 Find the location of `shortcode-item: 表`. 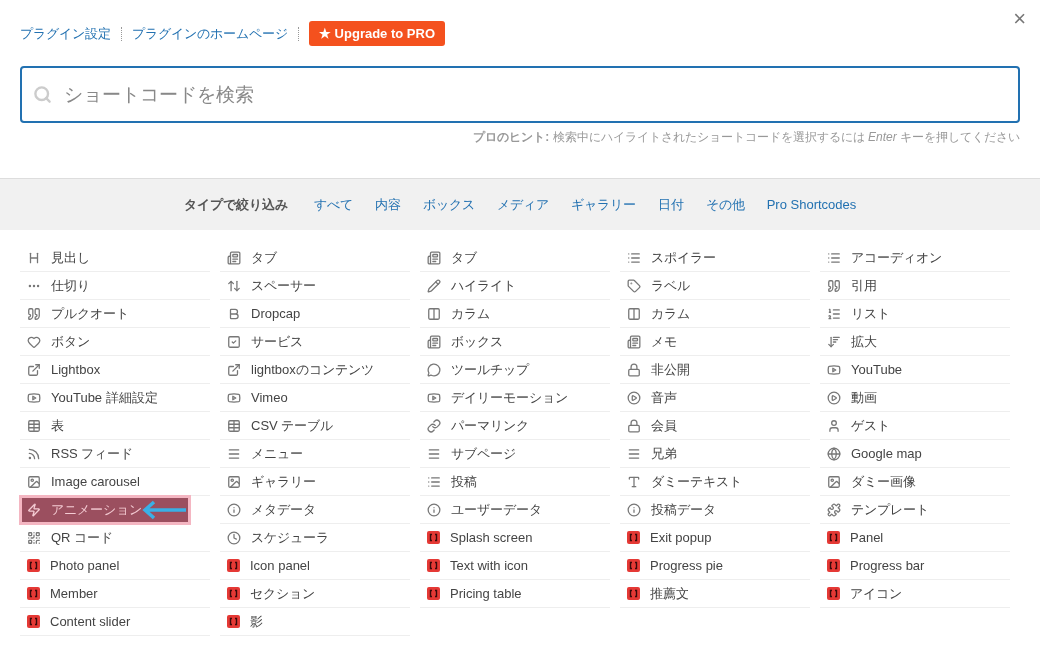

shortcode-item: 表 is located at coordinates (115, 426).